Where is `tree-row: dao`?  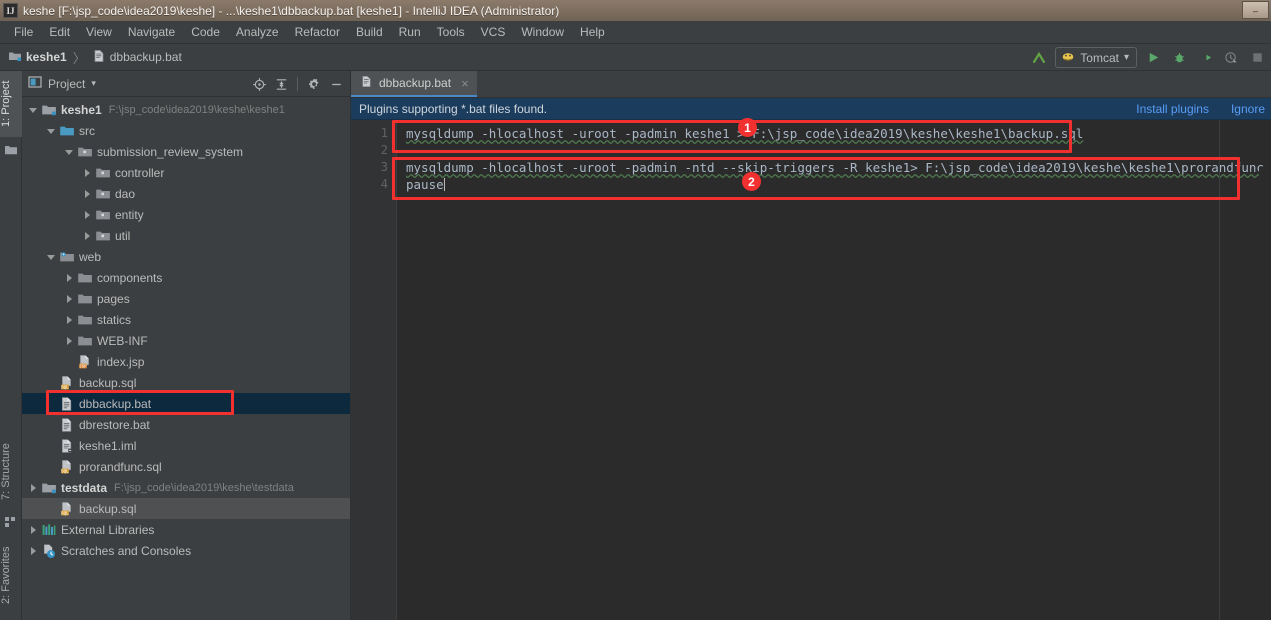 tree-row: dao is located at coordinates (186, 193).